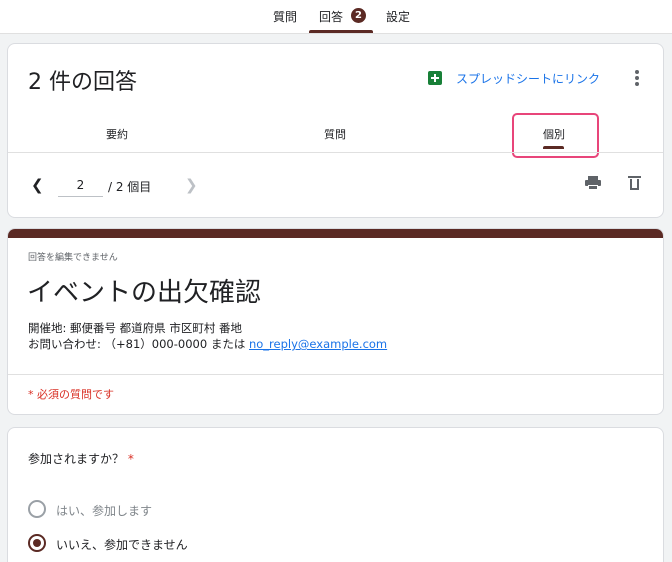  Describe the element at coordinates (130, 187) in the screenshot. I see `response-total-label: / 2 個目` at that location.